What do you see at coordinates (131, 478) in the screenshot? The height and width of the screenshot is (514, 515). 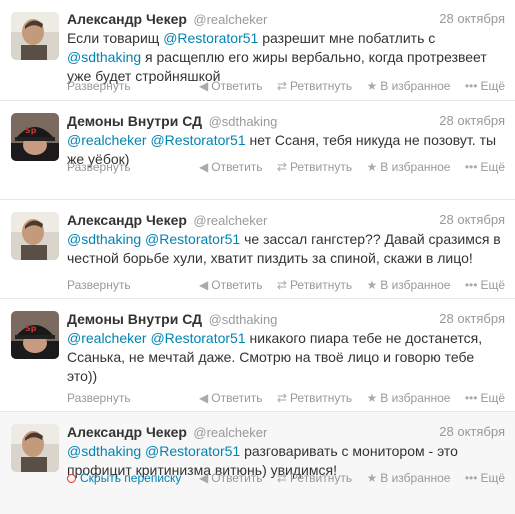 I see `hide-conversation-label: Скрыть переписку` at bounding box center [131, 478].